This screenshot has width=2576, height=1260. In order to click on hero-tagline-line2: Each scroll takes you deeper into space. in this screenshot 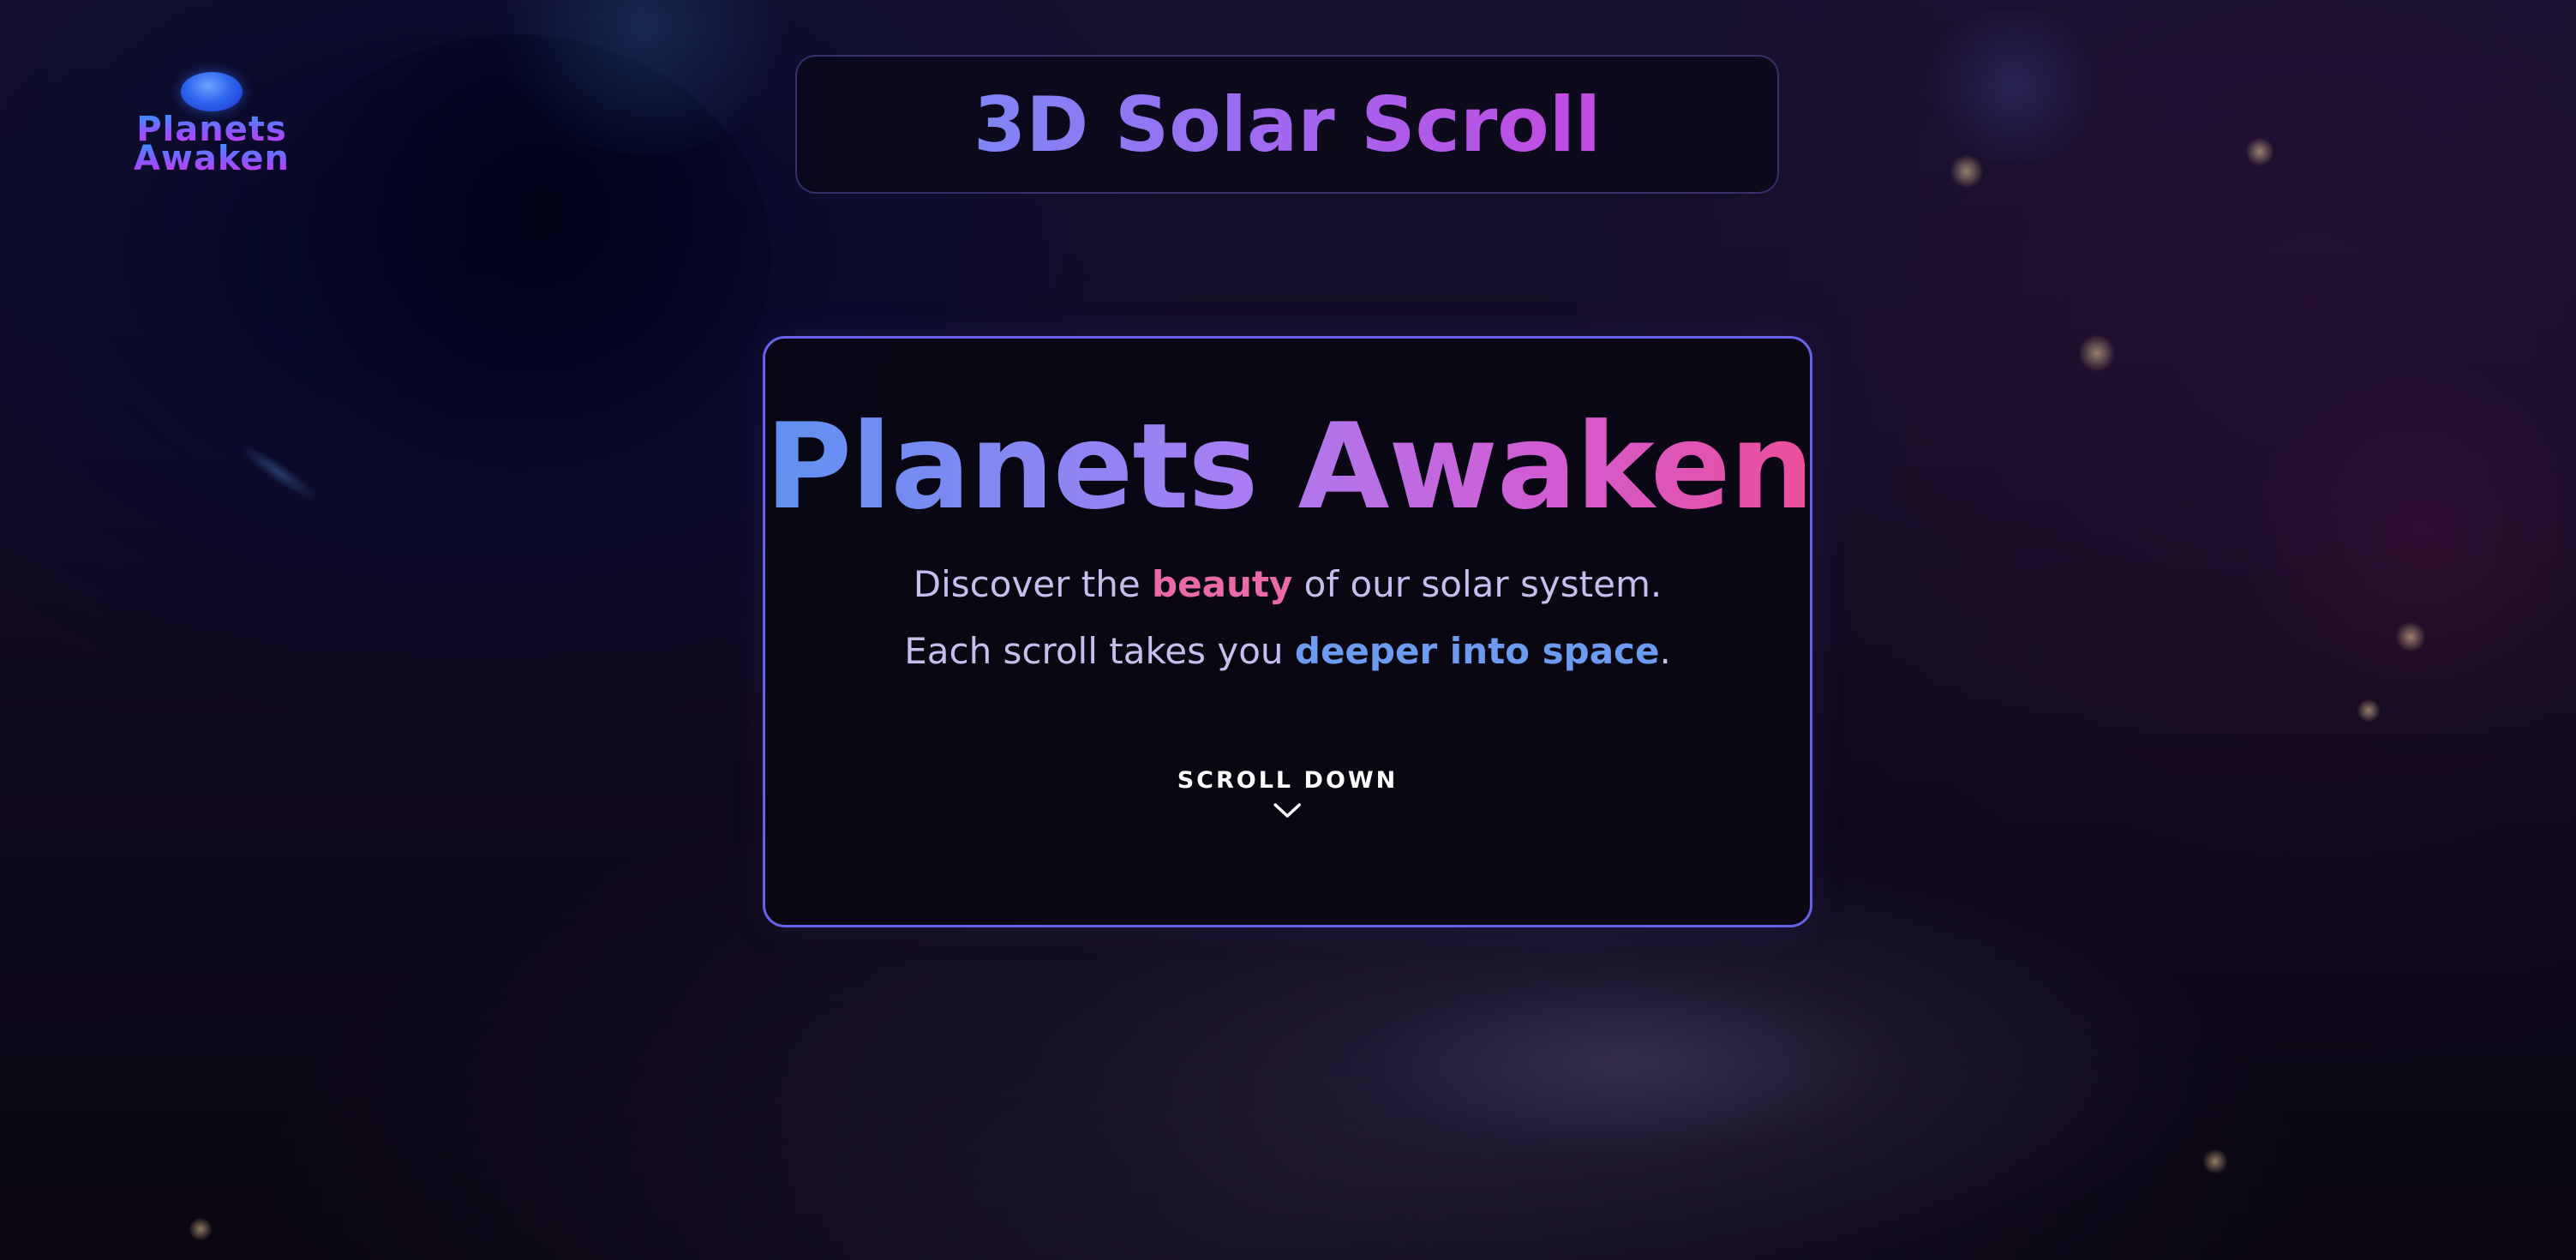, I will do `click(1287, 651)`.